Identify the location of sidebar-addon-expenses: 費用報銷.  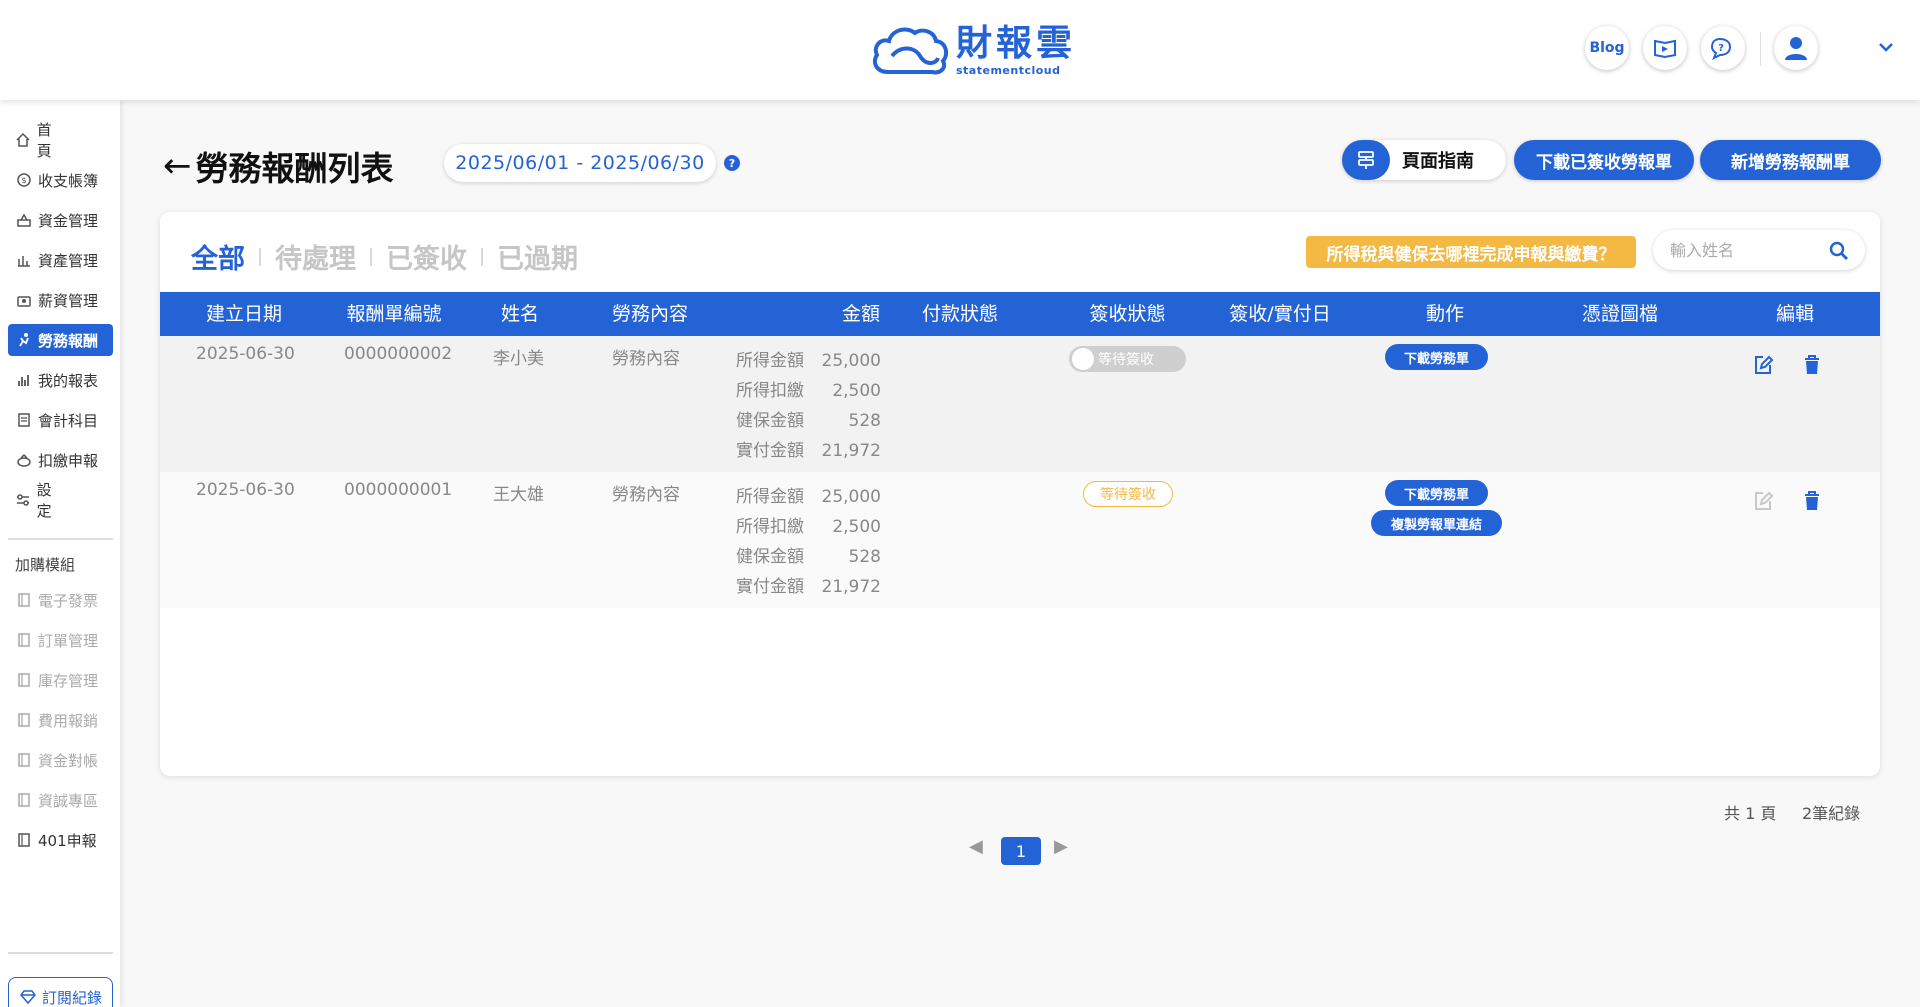
(60, 720).